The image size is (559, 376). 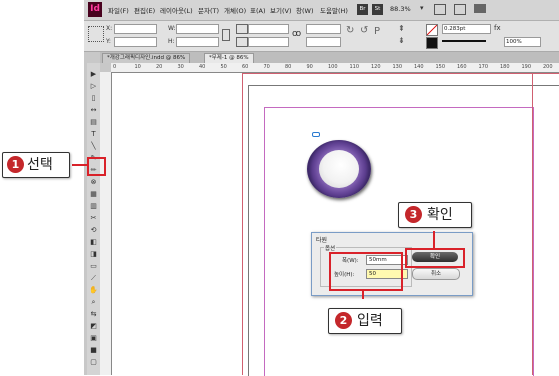 I want to click on eyedropper-tool-icon: ⟋, so click(x=93, y=278).